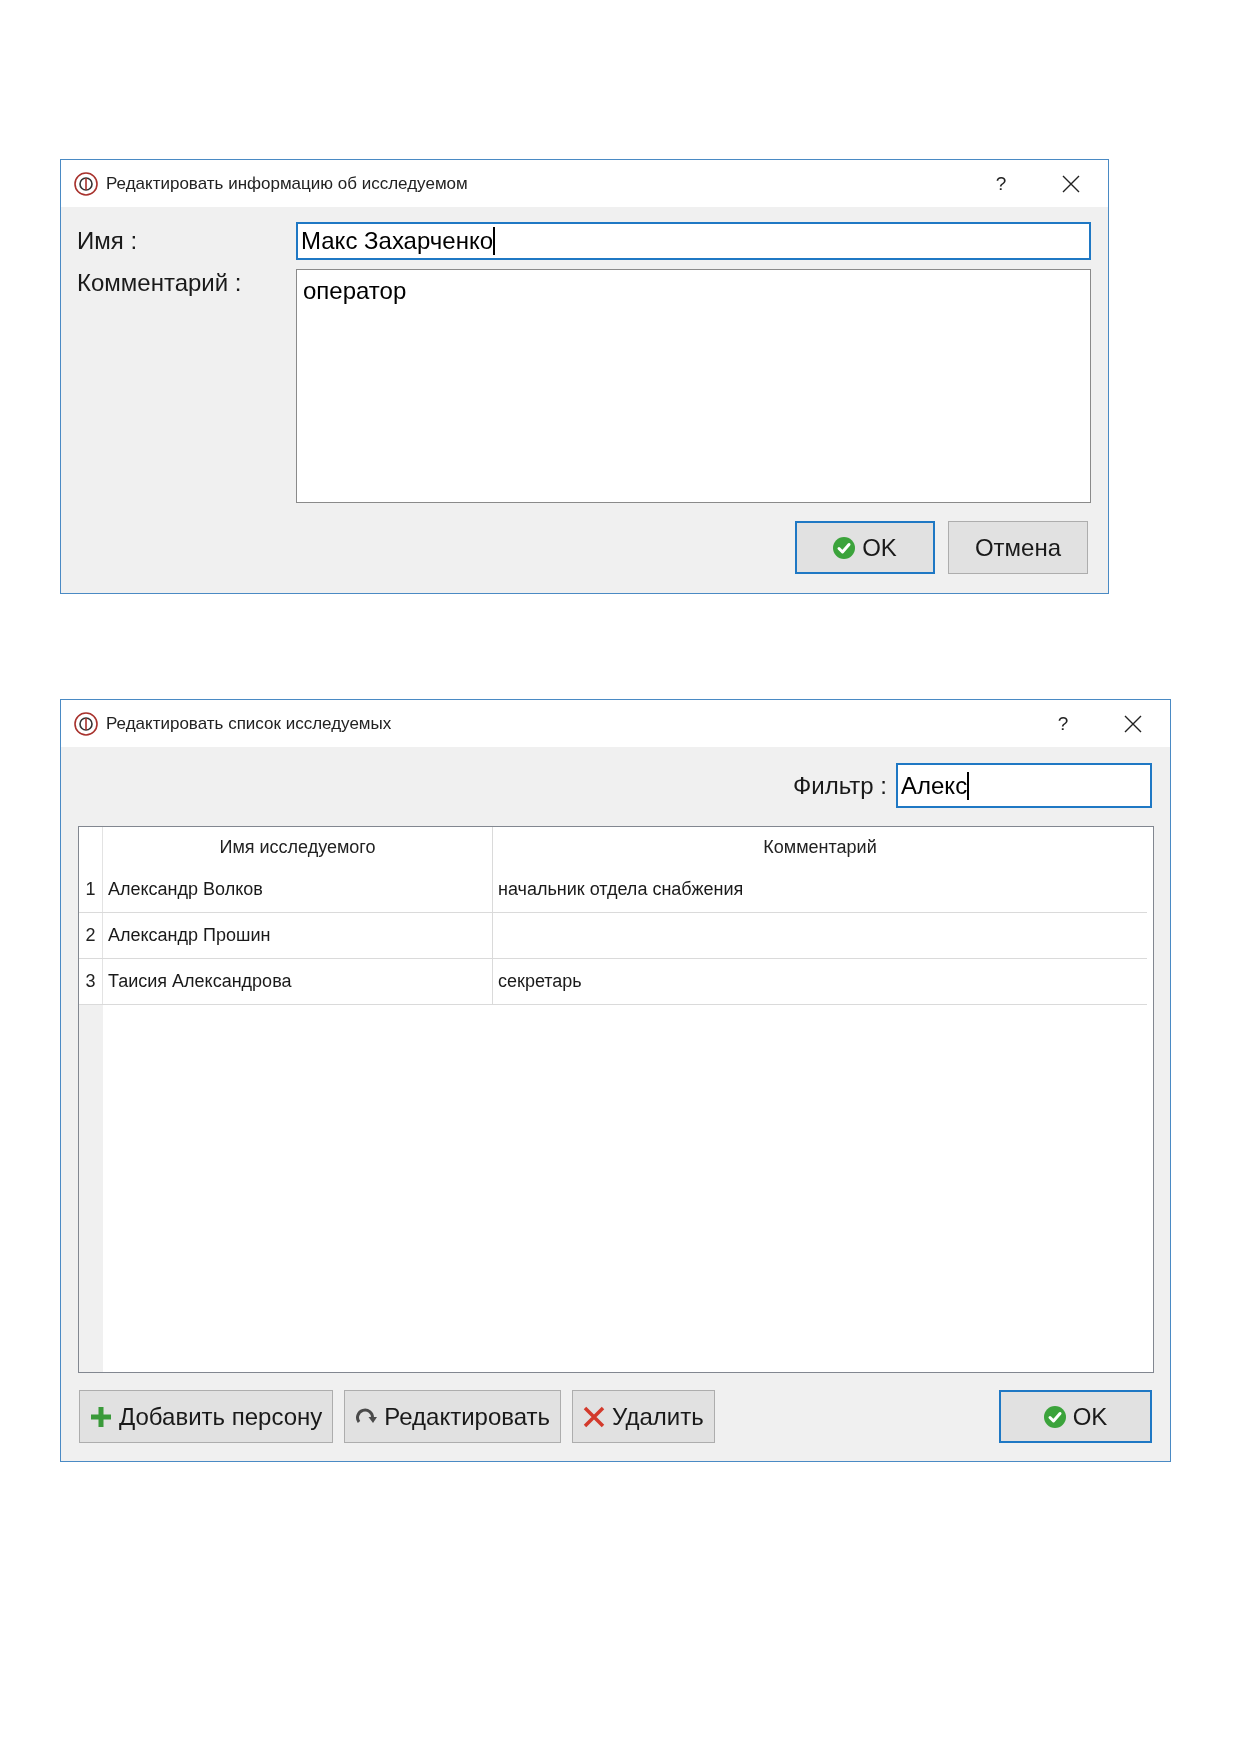 The width and height of the screenshot is (1240, 1754). Describe the element at coordinates (298, 981) in the screenshot. I see `table-cell: Таисия Александрова` at that location.